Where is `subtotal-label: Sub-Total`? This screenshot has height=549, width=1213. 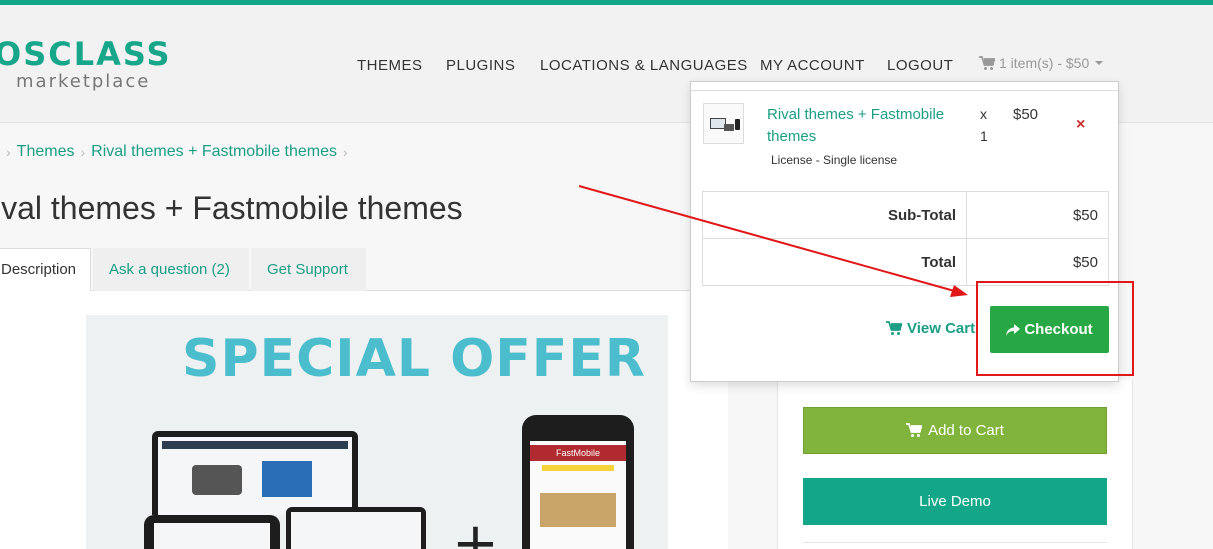 subtotal-label: Sub-Total is located at coordinates (834, 215).